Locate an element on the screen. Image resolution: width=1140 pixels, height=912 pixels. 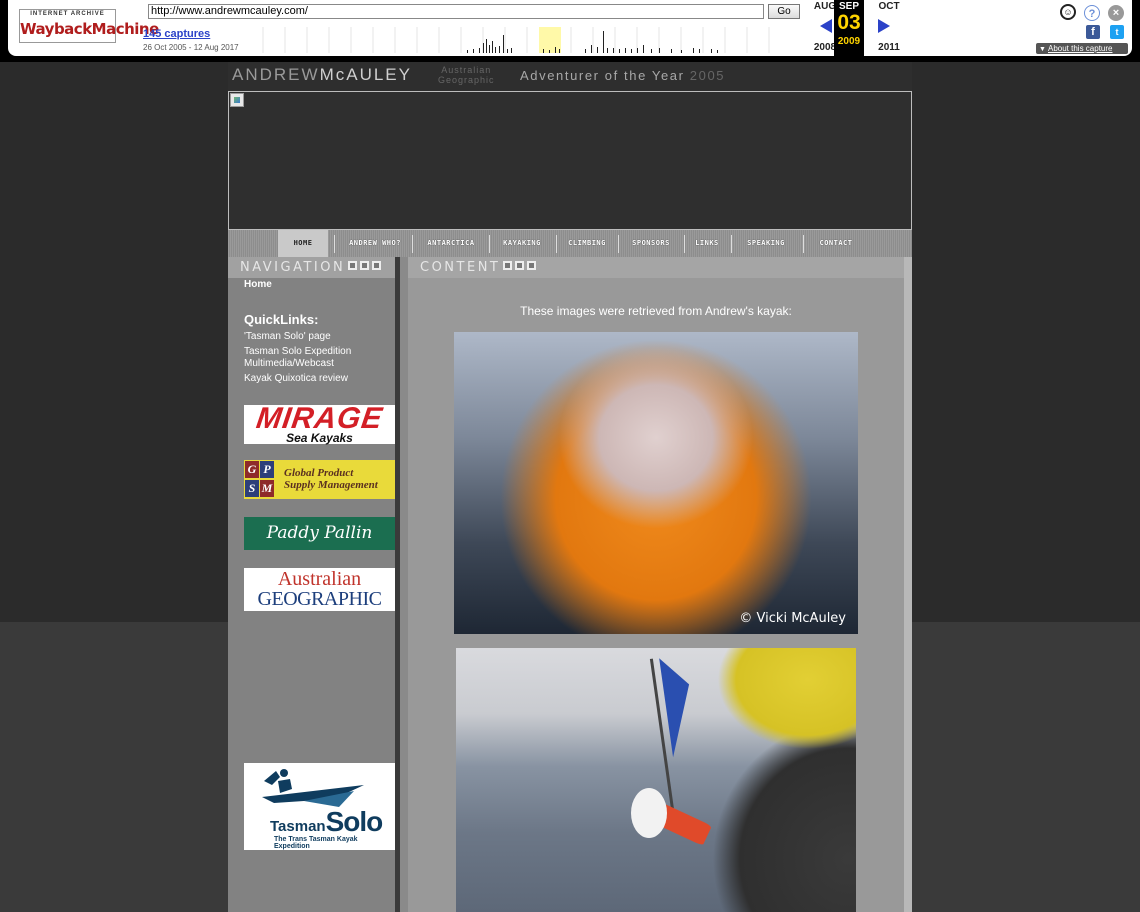
current-year-label: 2009 is located at coordinates (849, 41).